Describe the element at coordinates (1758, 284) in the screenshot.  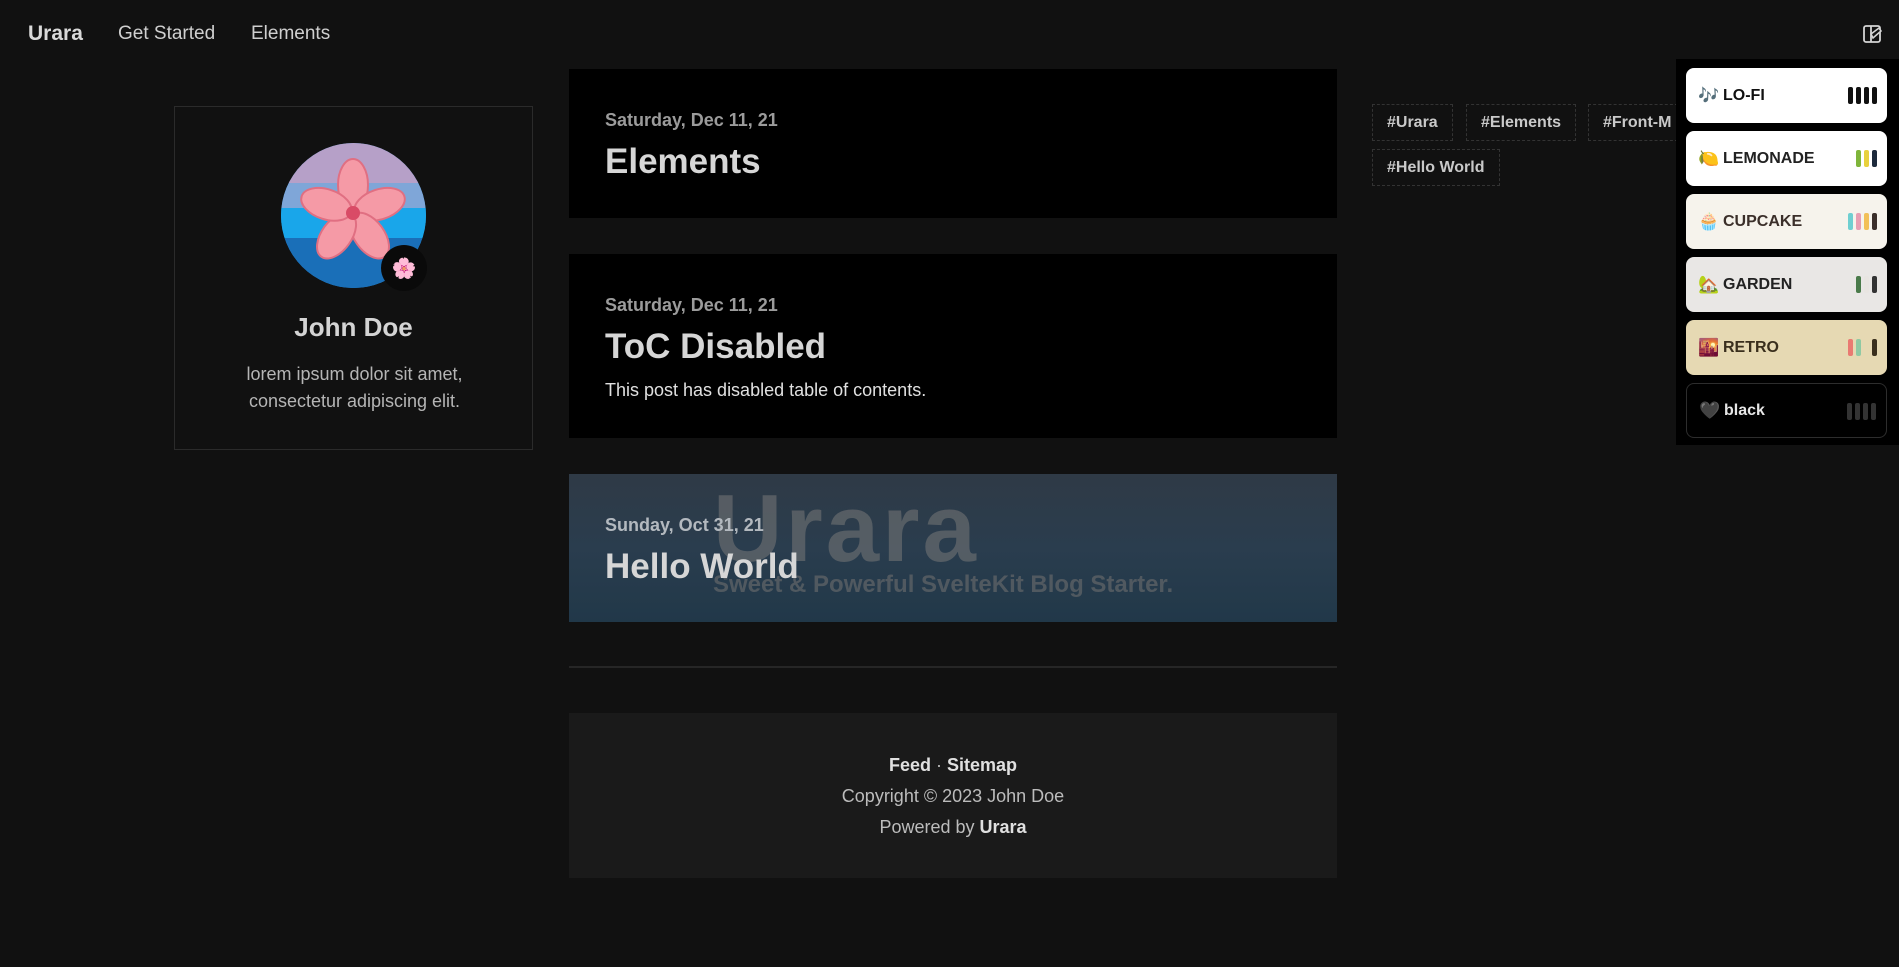
I see `theme-label: GARDEN` at that location.